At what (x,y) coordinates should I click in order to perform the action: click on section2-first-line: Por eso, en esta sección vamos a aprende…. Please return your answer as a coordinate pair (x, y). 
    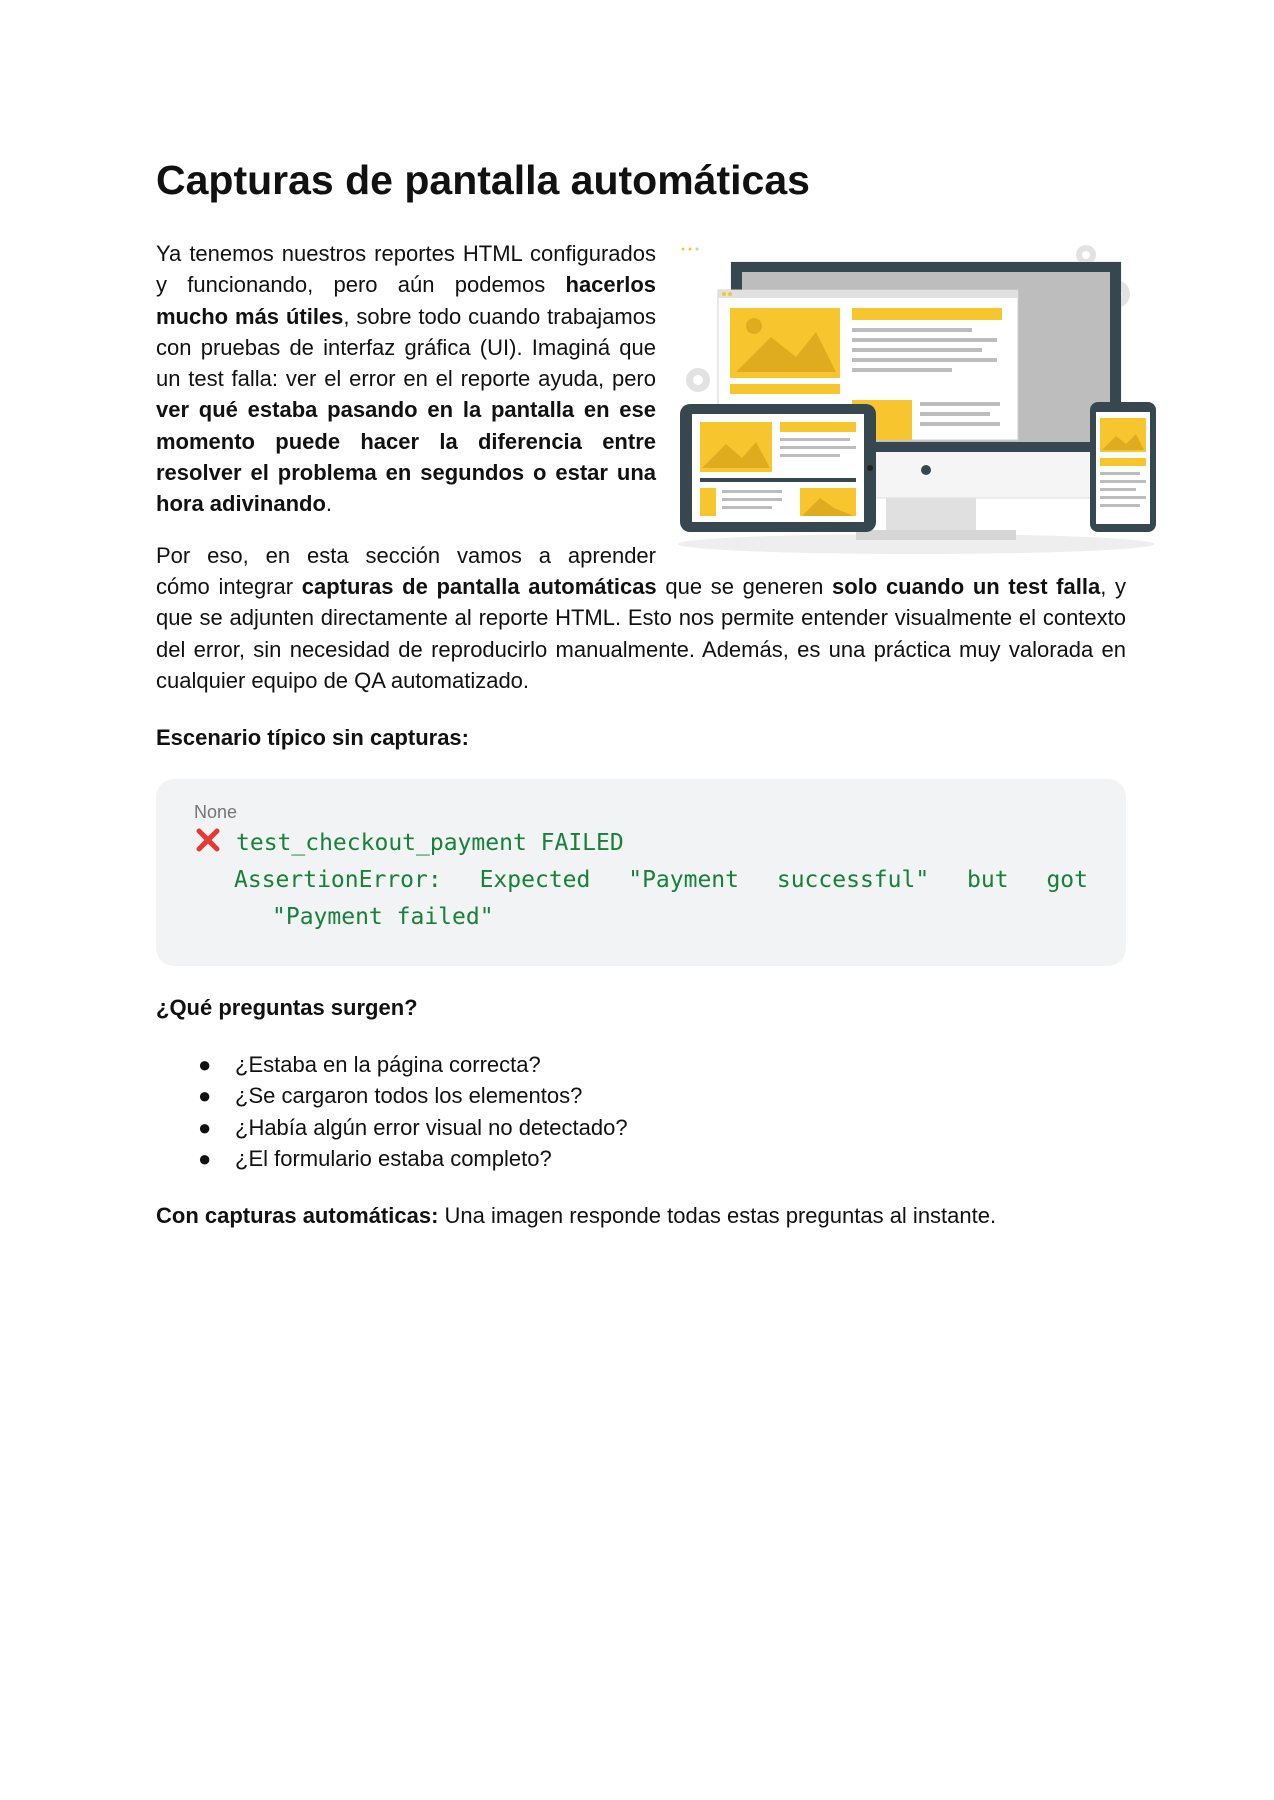
    Looking at the image, I should click on (406, 555).